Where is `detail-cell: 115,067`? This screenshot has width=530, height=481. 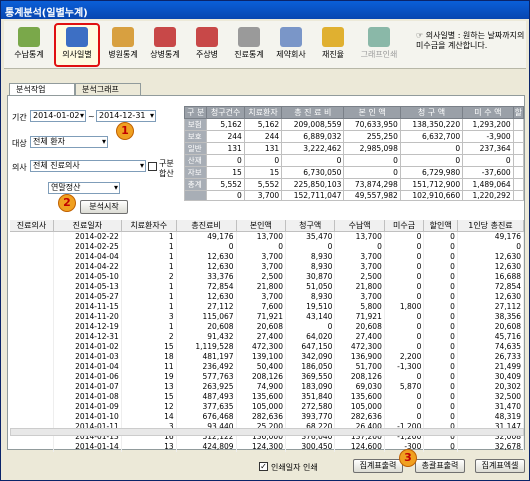
detail-cell: 115,067 is located at coordinates (206, 316).